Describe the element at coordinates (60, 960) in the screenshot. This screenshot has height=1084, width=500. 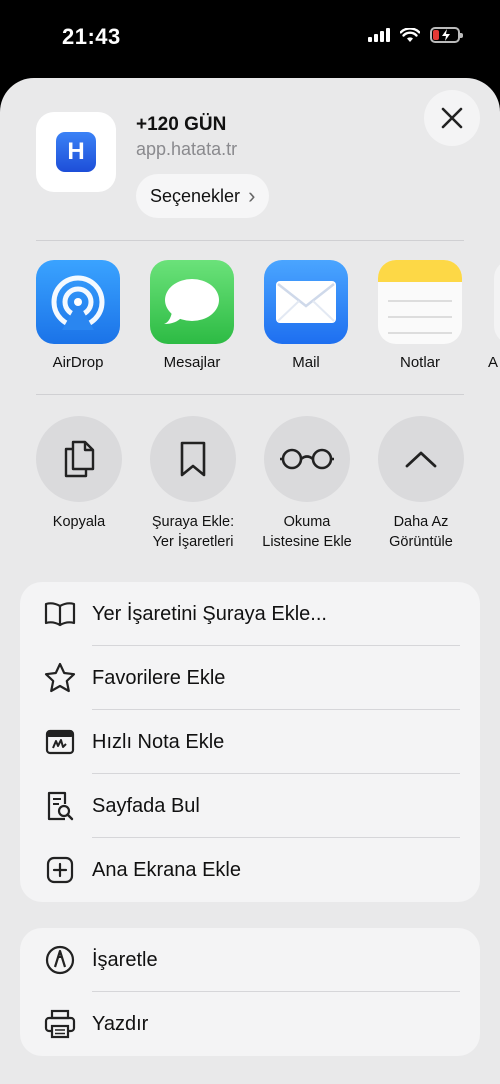
I see `markup-icon` at that location.